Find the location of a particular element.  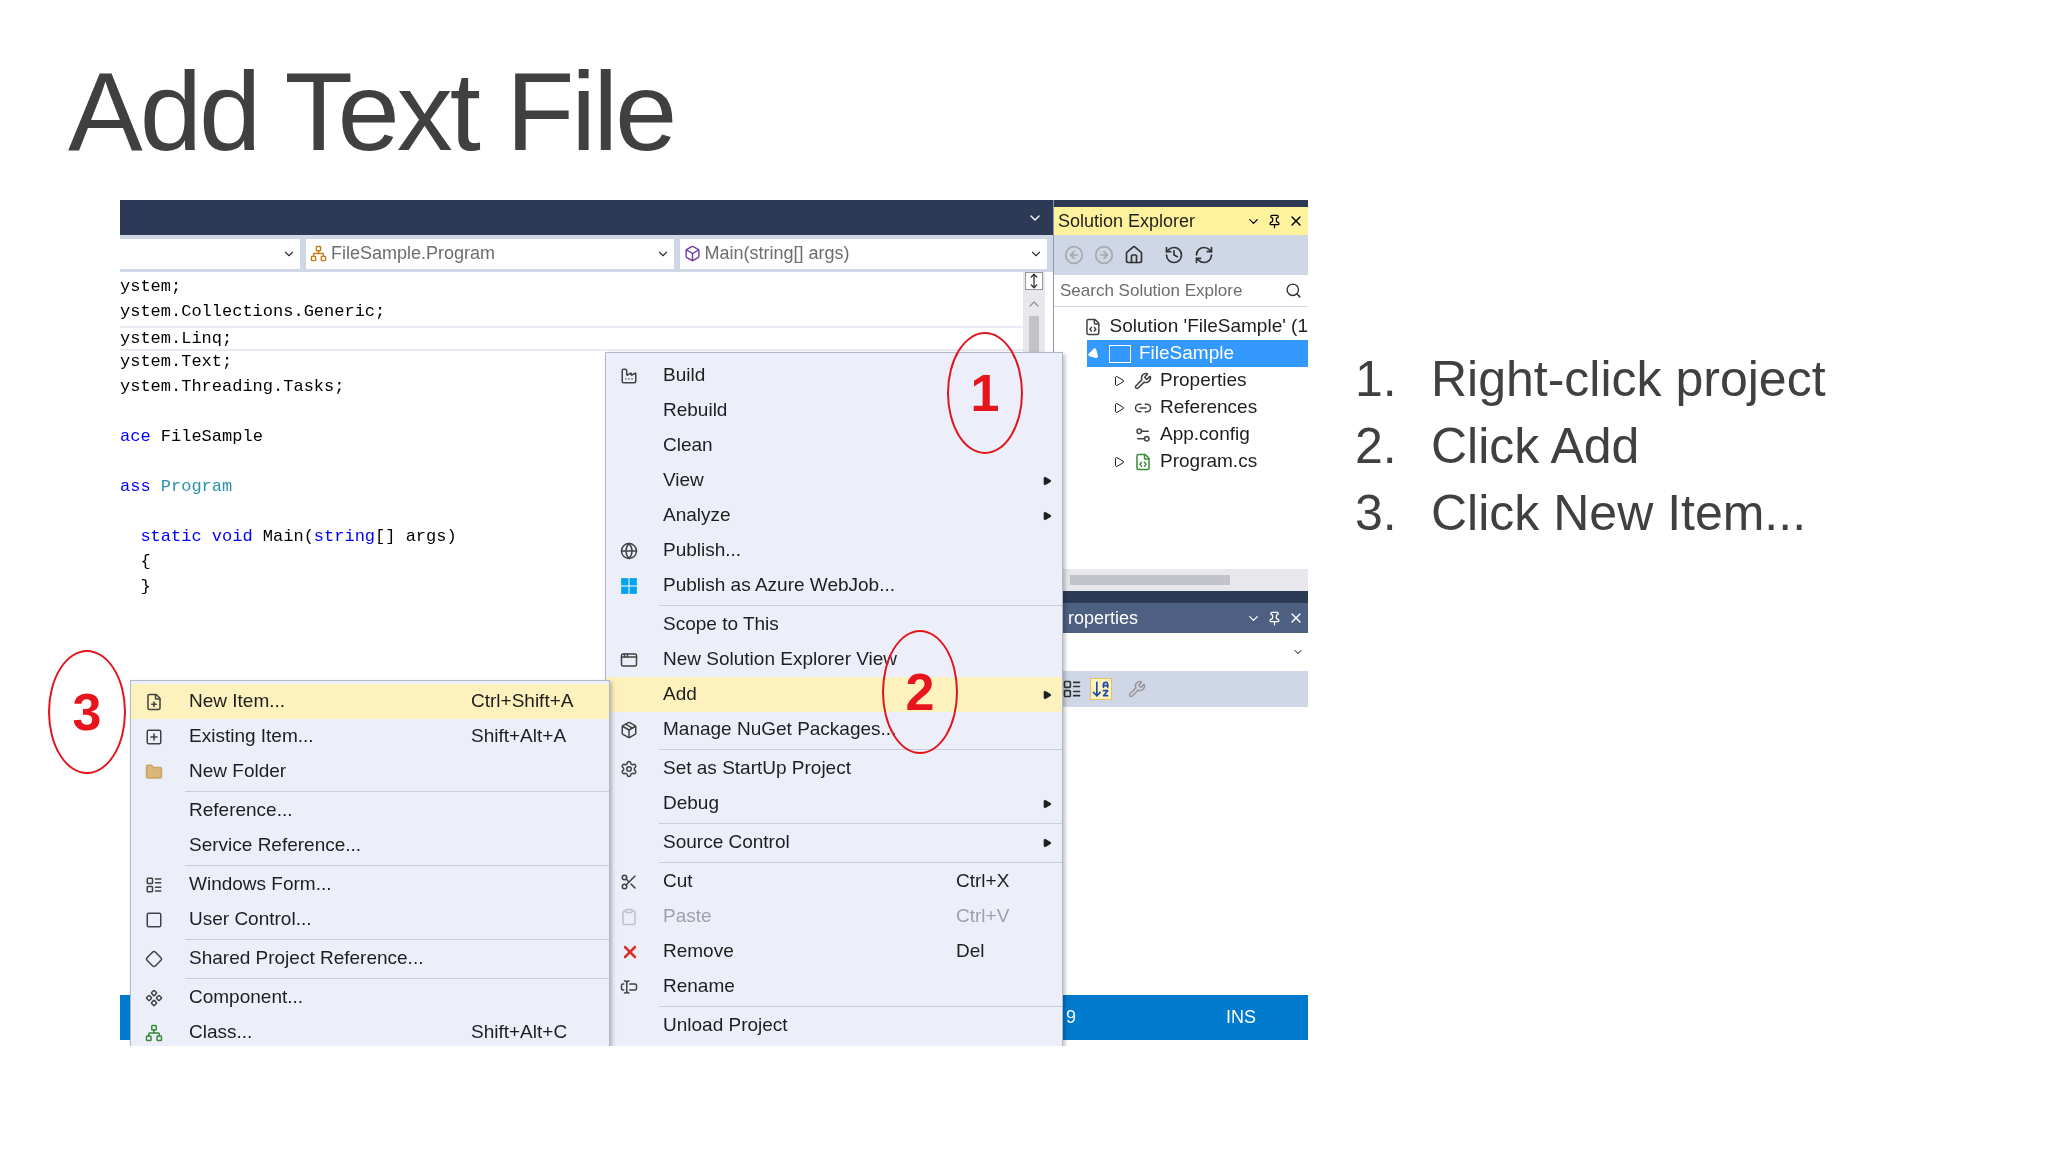

sort-az-icon is located at coordinates (1101, 689).